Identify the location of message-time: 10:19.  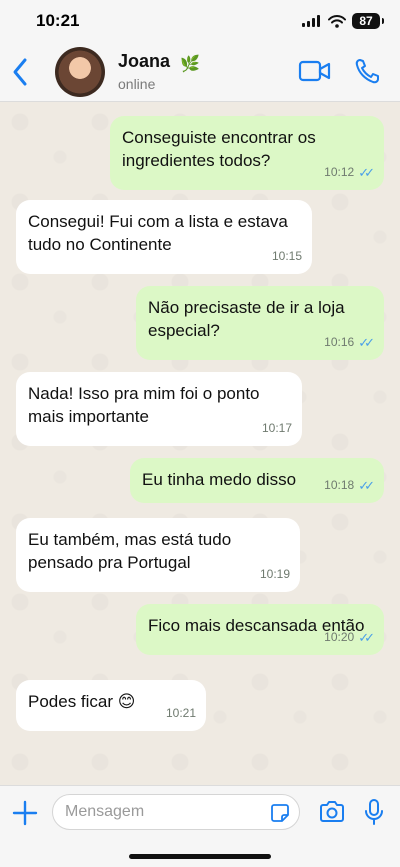
(274, 574).